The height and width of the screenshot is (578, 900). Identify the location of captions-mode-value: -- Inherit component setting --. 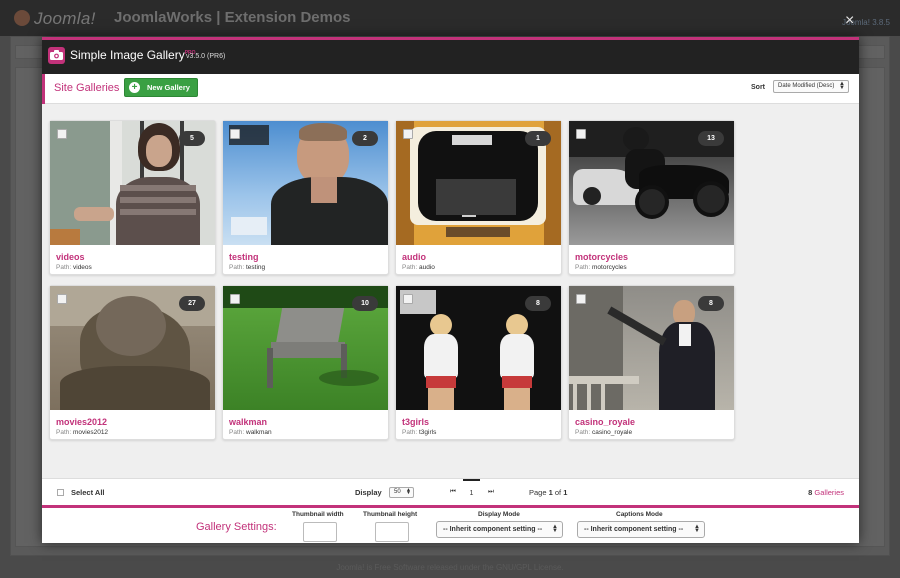
(634, 529).